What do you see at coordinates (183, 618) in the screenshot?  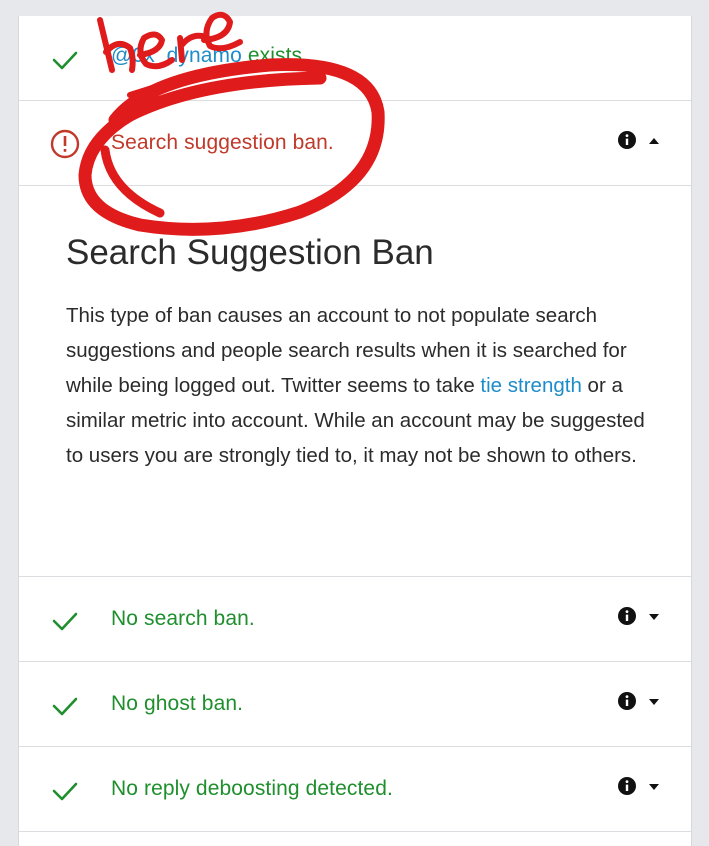 I see `search-ban-label: No search ban.` at bounding box center [183, 618].